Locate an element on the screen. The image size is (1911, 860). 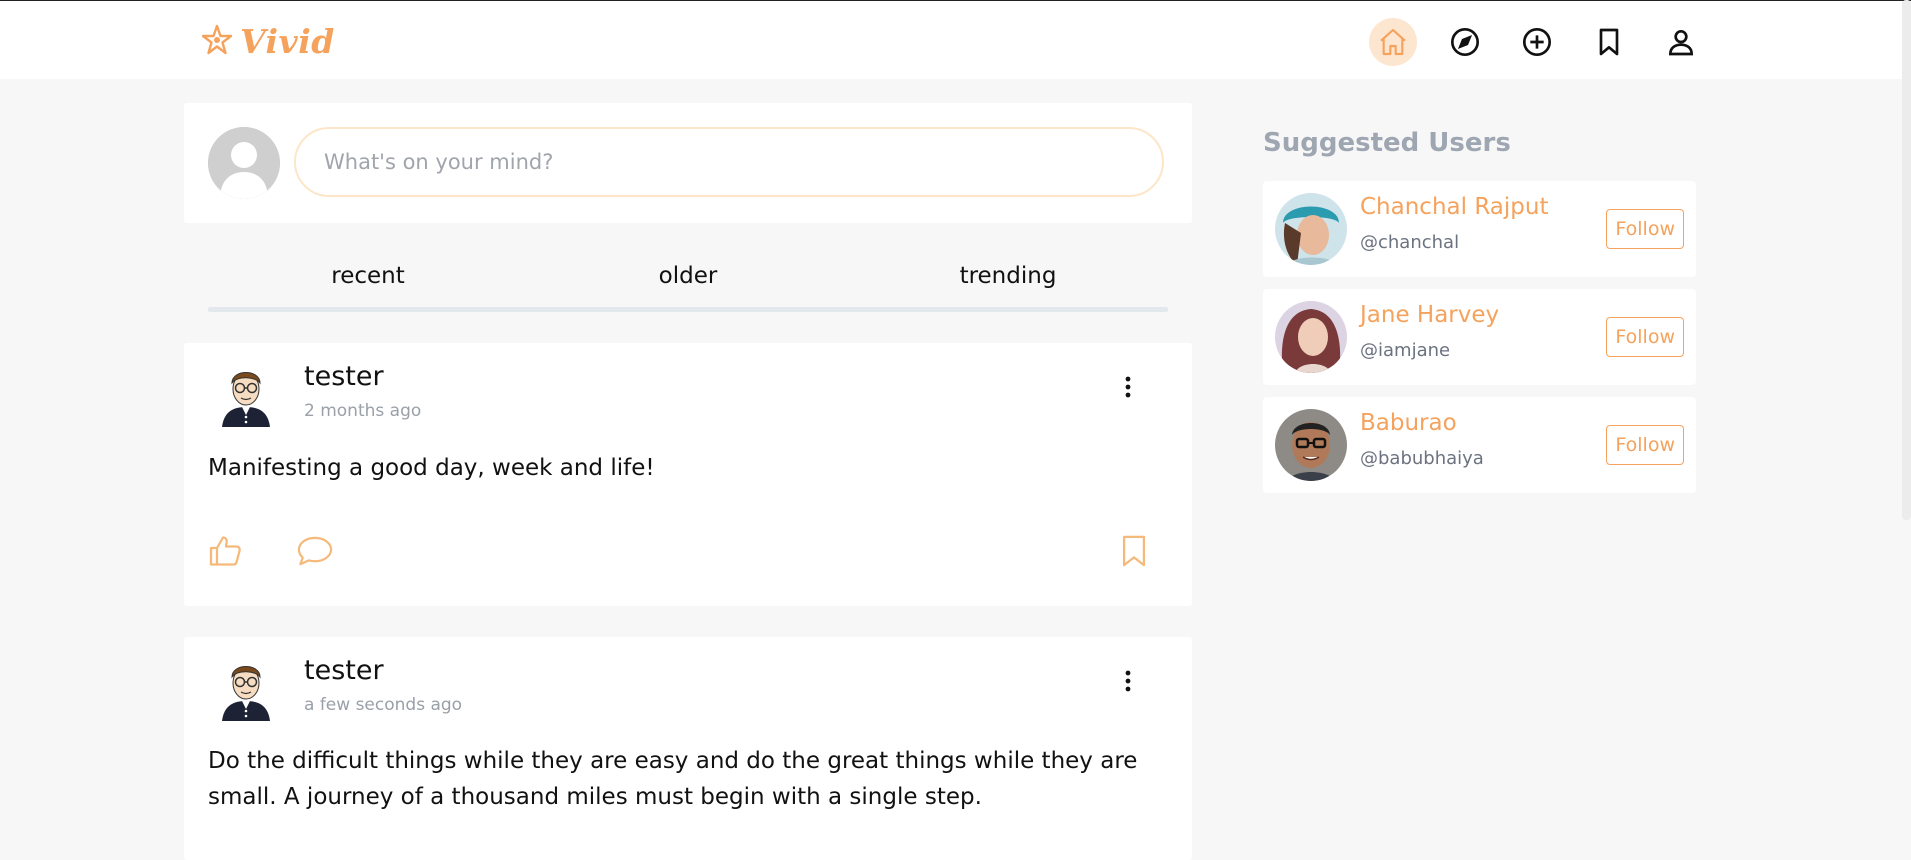
bookmark-post-button is located at coordinates (1134, 553).